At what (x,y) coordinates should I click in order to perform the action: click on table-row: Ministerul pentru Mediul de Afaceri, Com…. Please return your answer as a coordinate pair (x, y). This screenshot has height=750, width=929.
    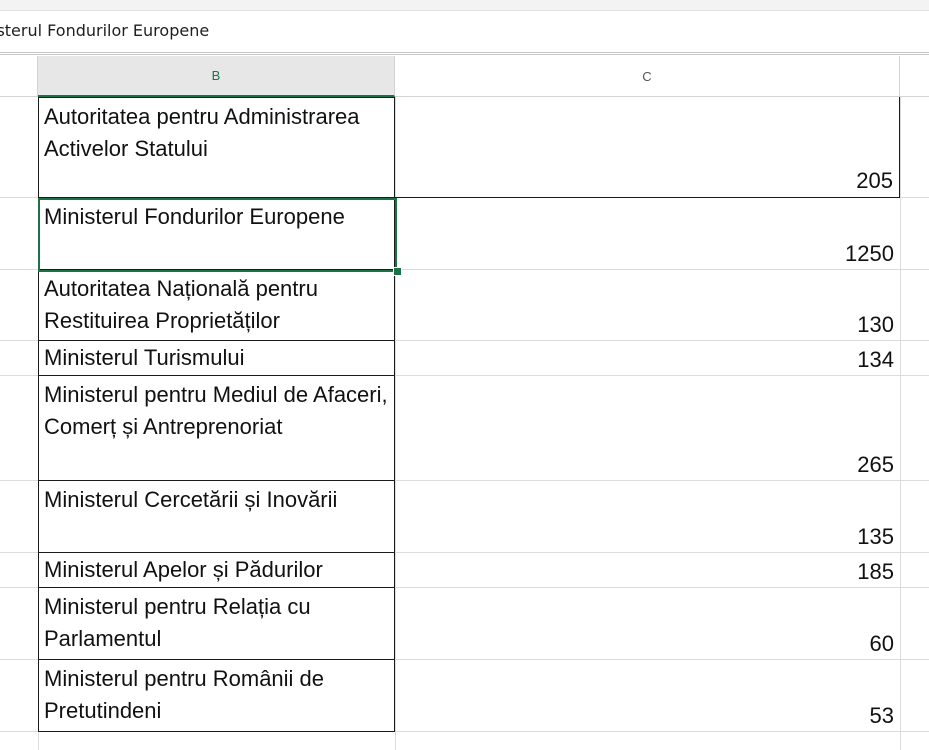
    Looking at the image, I should click on (464, 428).